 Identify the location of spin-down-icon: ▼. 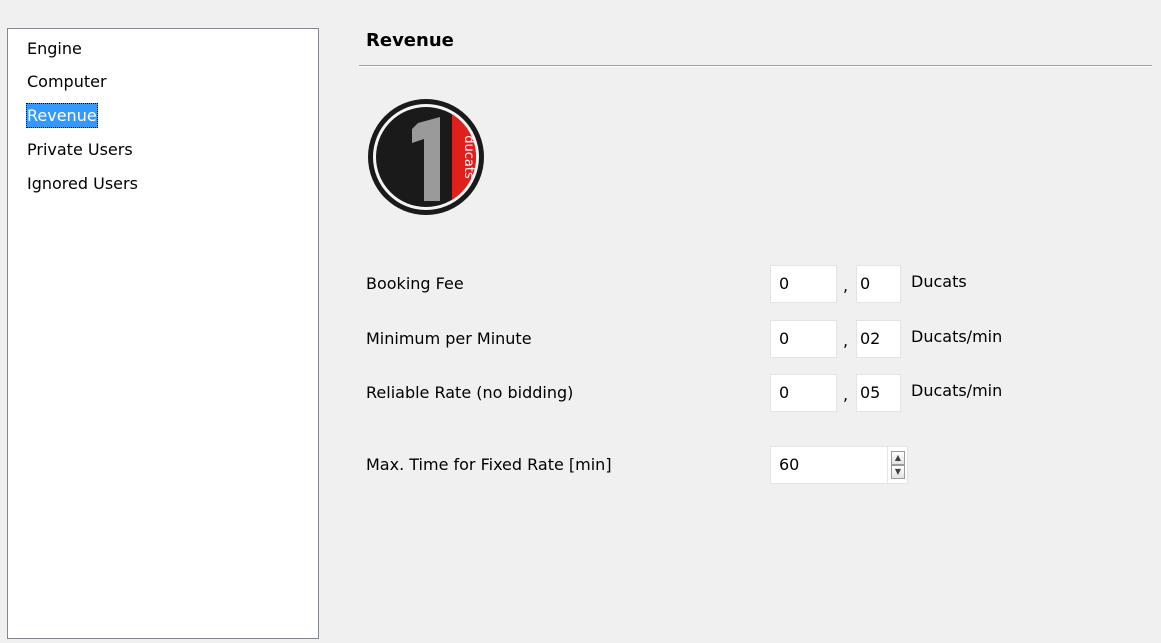
(898, 472).